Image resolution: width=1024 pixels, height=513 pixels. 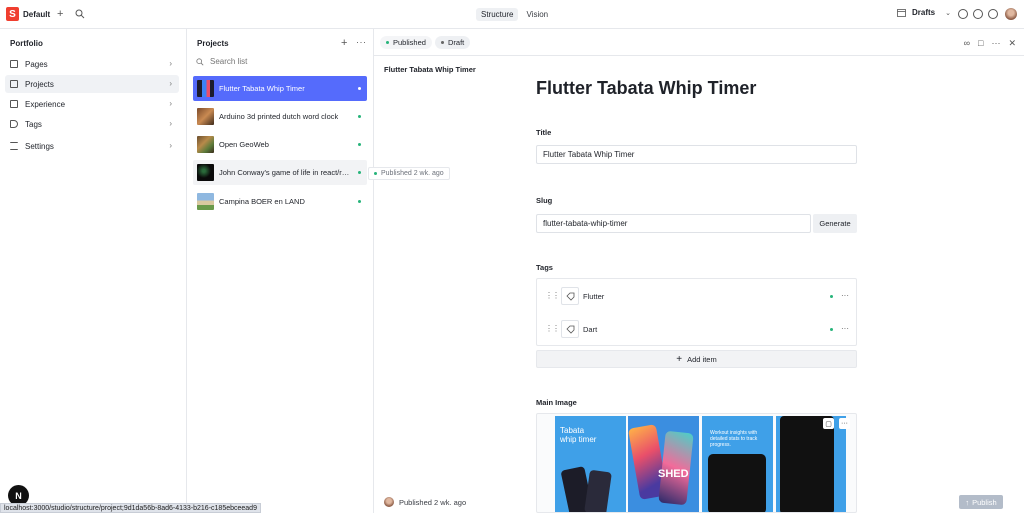 I want to click on perspective-select: Drafts ⌄, so click(x=924, y=12).